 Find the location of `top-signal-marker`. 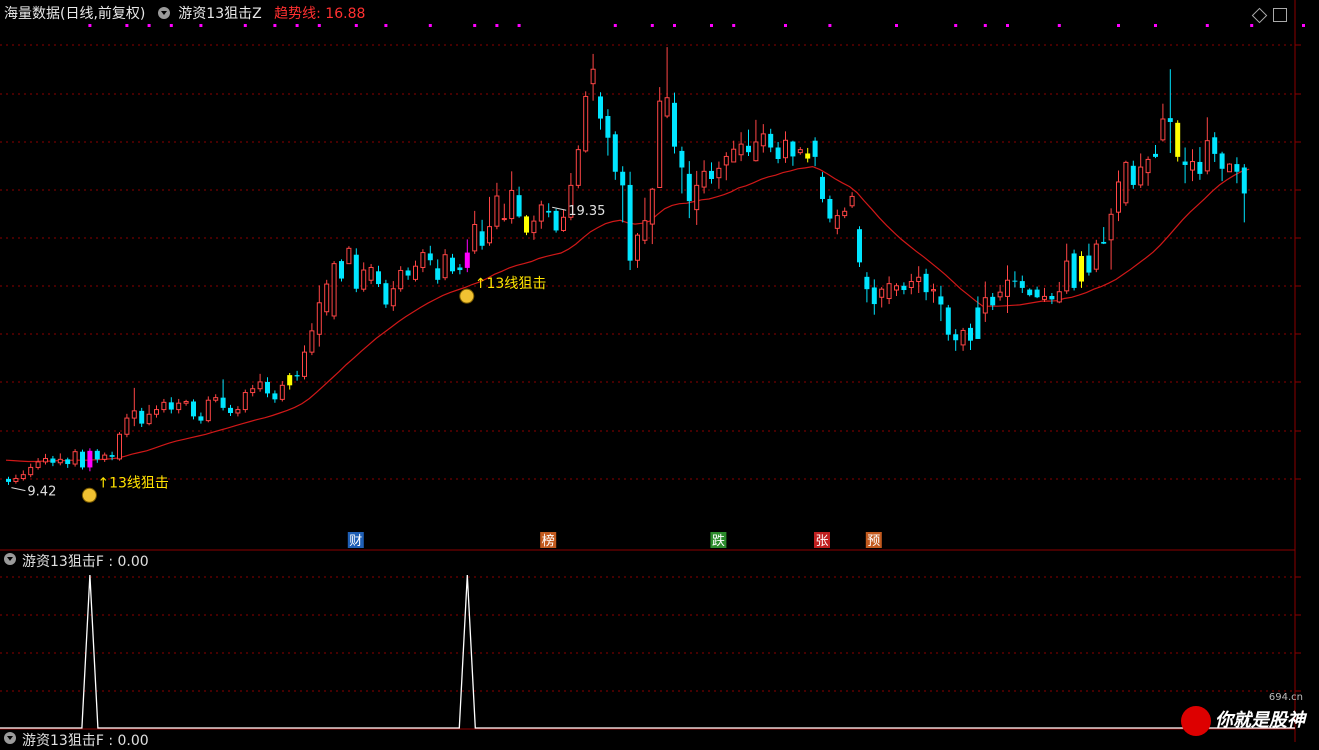

top-signal-marker is located at coordinates (1303, 25).